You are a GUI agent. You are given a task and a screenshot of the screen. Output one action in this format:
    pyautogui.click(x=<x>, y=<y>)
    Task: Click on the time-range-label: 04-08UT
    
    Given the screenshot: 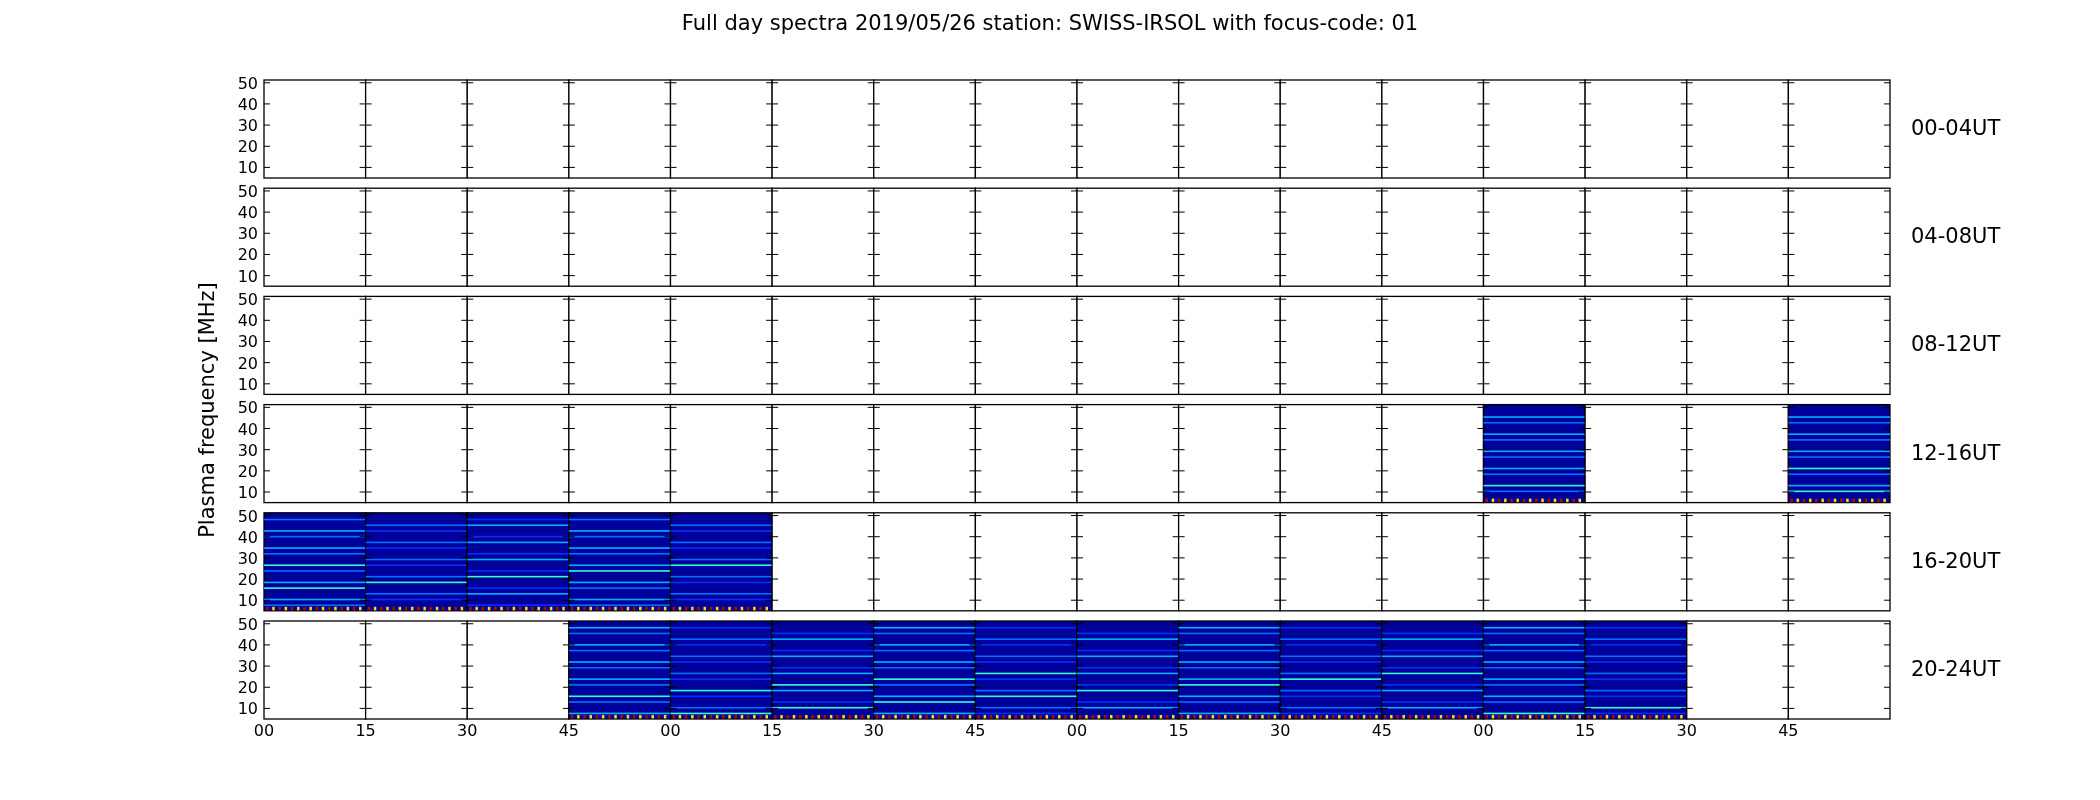 What is the action you would take?
    pyautogui.click(x=1956, y=236)
    